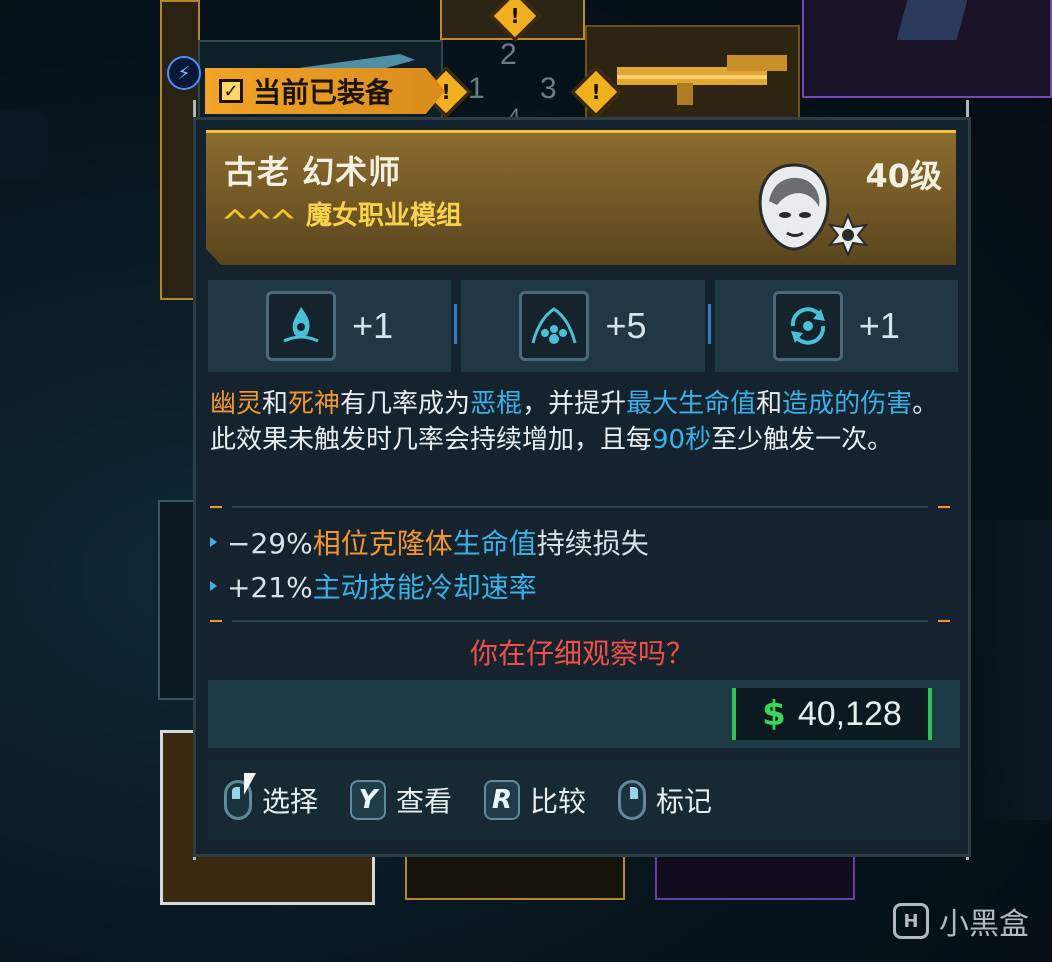  I want to click on action-label: 比较, so click(558, 801).